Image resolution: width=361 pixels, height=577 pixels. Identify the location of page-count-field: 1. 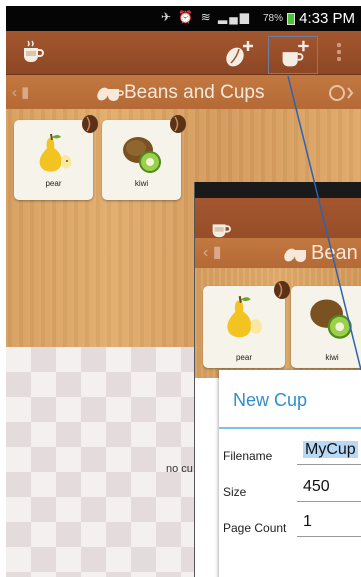
(329, 525).